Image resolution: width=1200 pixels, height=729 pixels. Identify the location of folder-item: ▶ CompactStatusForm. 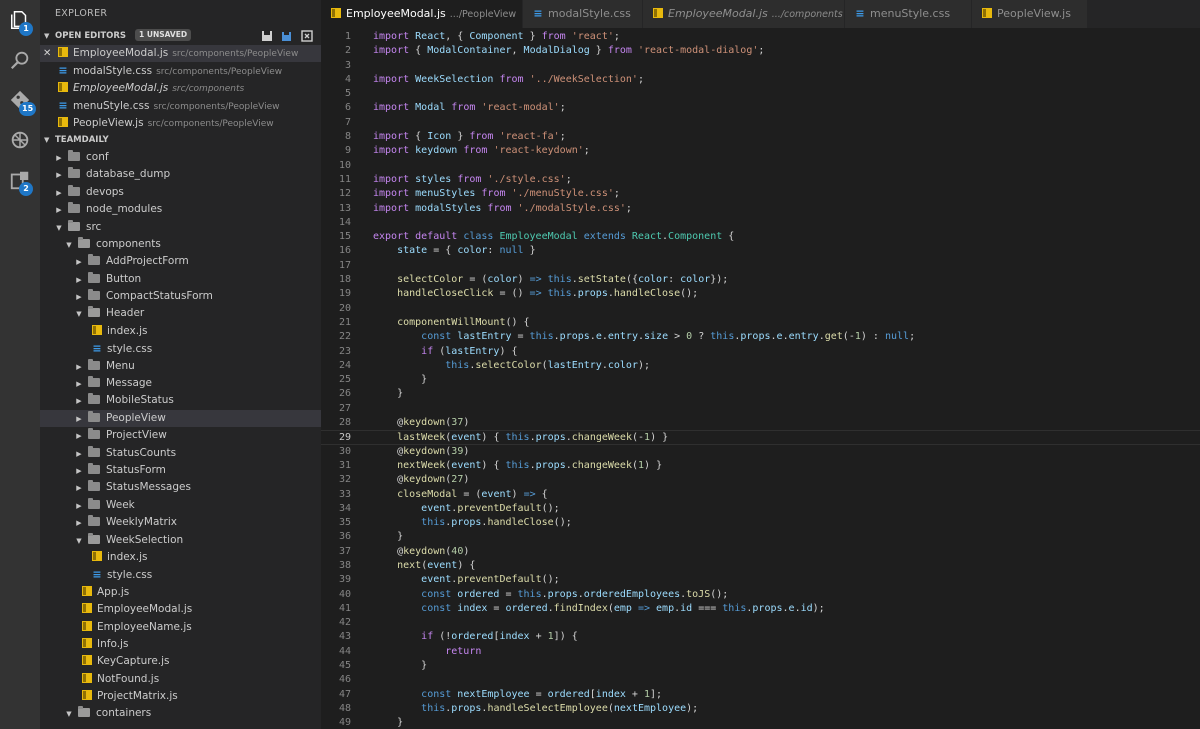
(180, 296).